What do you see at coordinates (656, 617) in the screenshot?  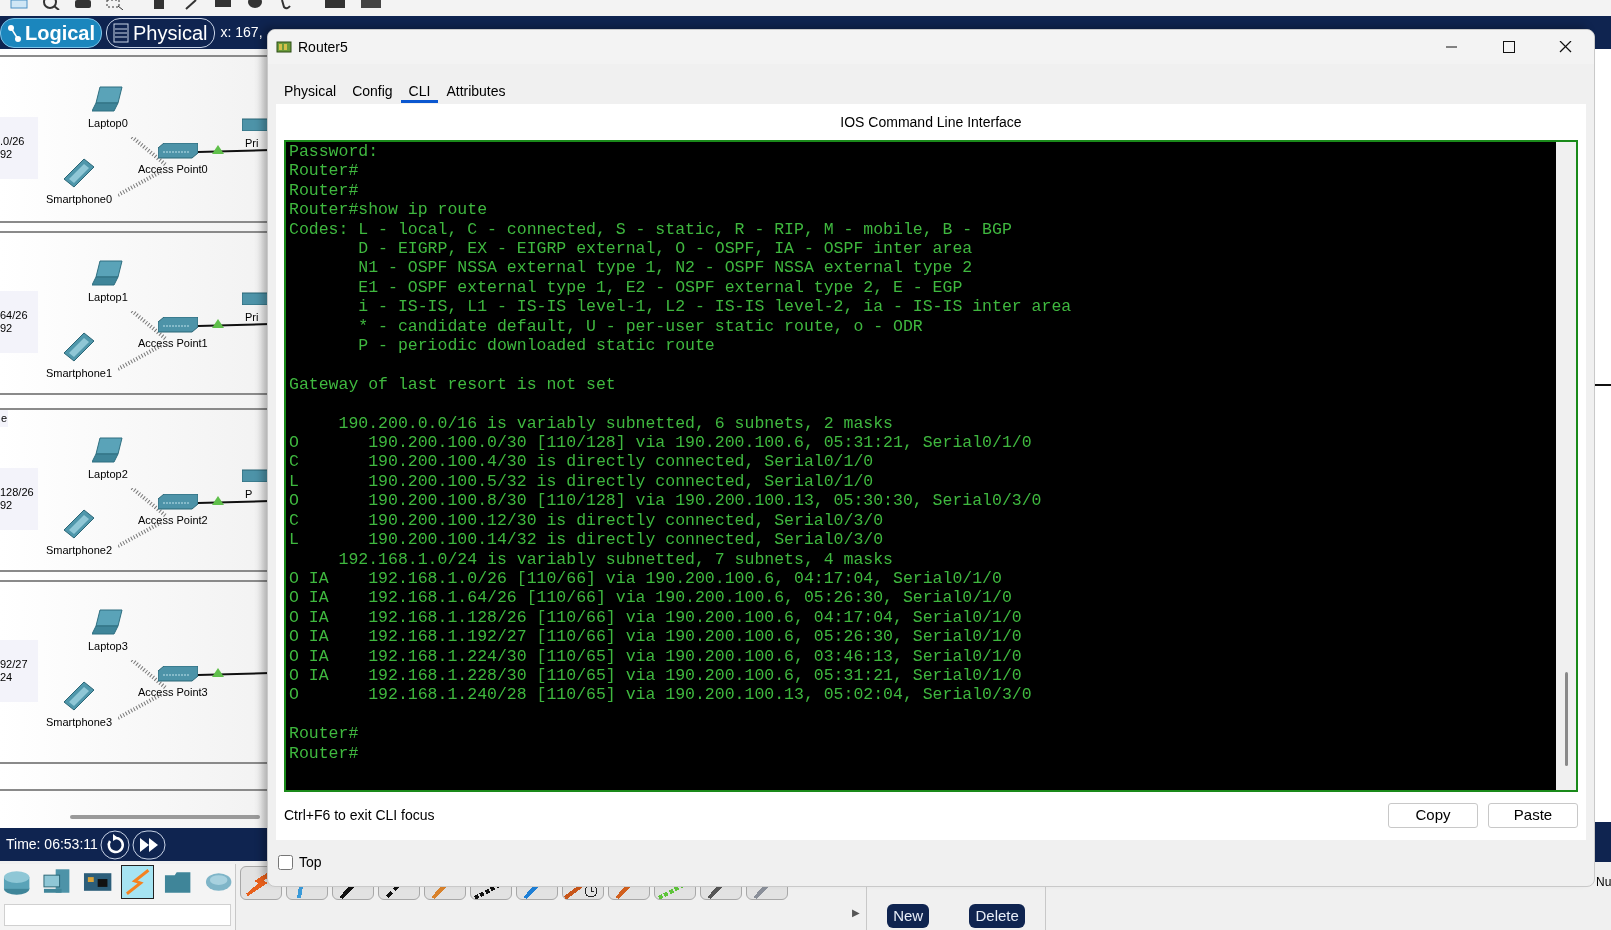 I see `cli-line: O IA 192.168.1.128/26 [110/66] via 190.200.100.6, 04:17:04, Serial0/1/0` at bounding box center [656, 617].